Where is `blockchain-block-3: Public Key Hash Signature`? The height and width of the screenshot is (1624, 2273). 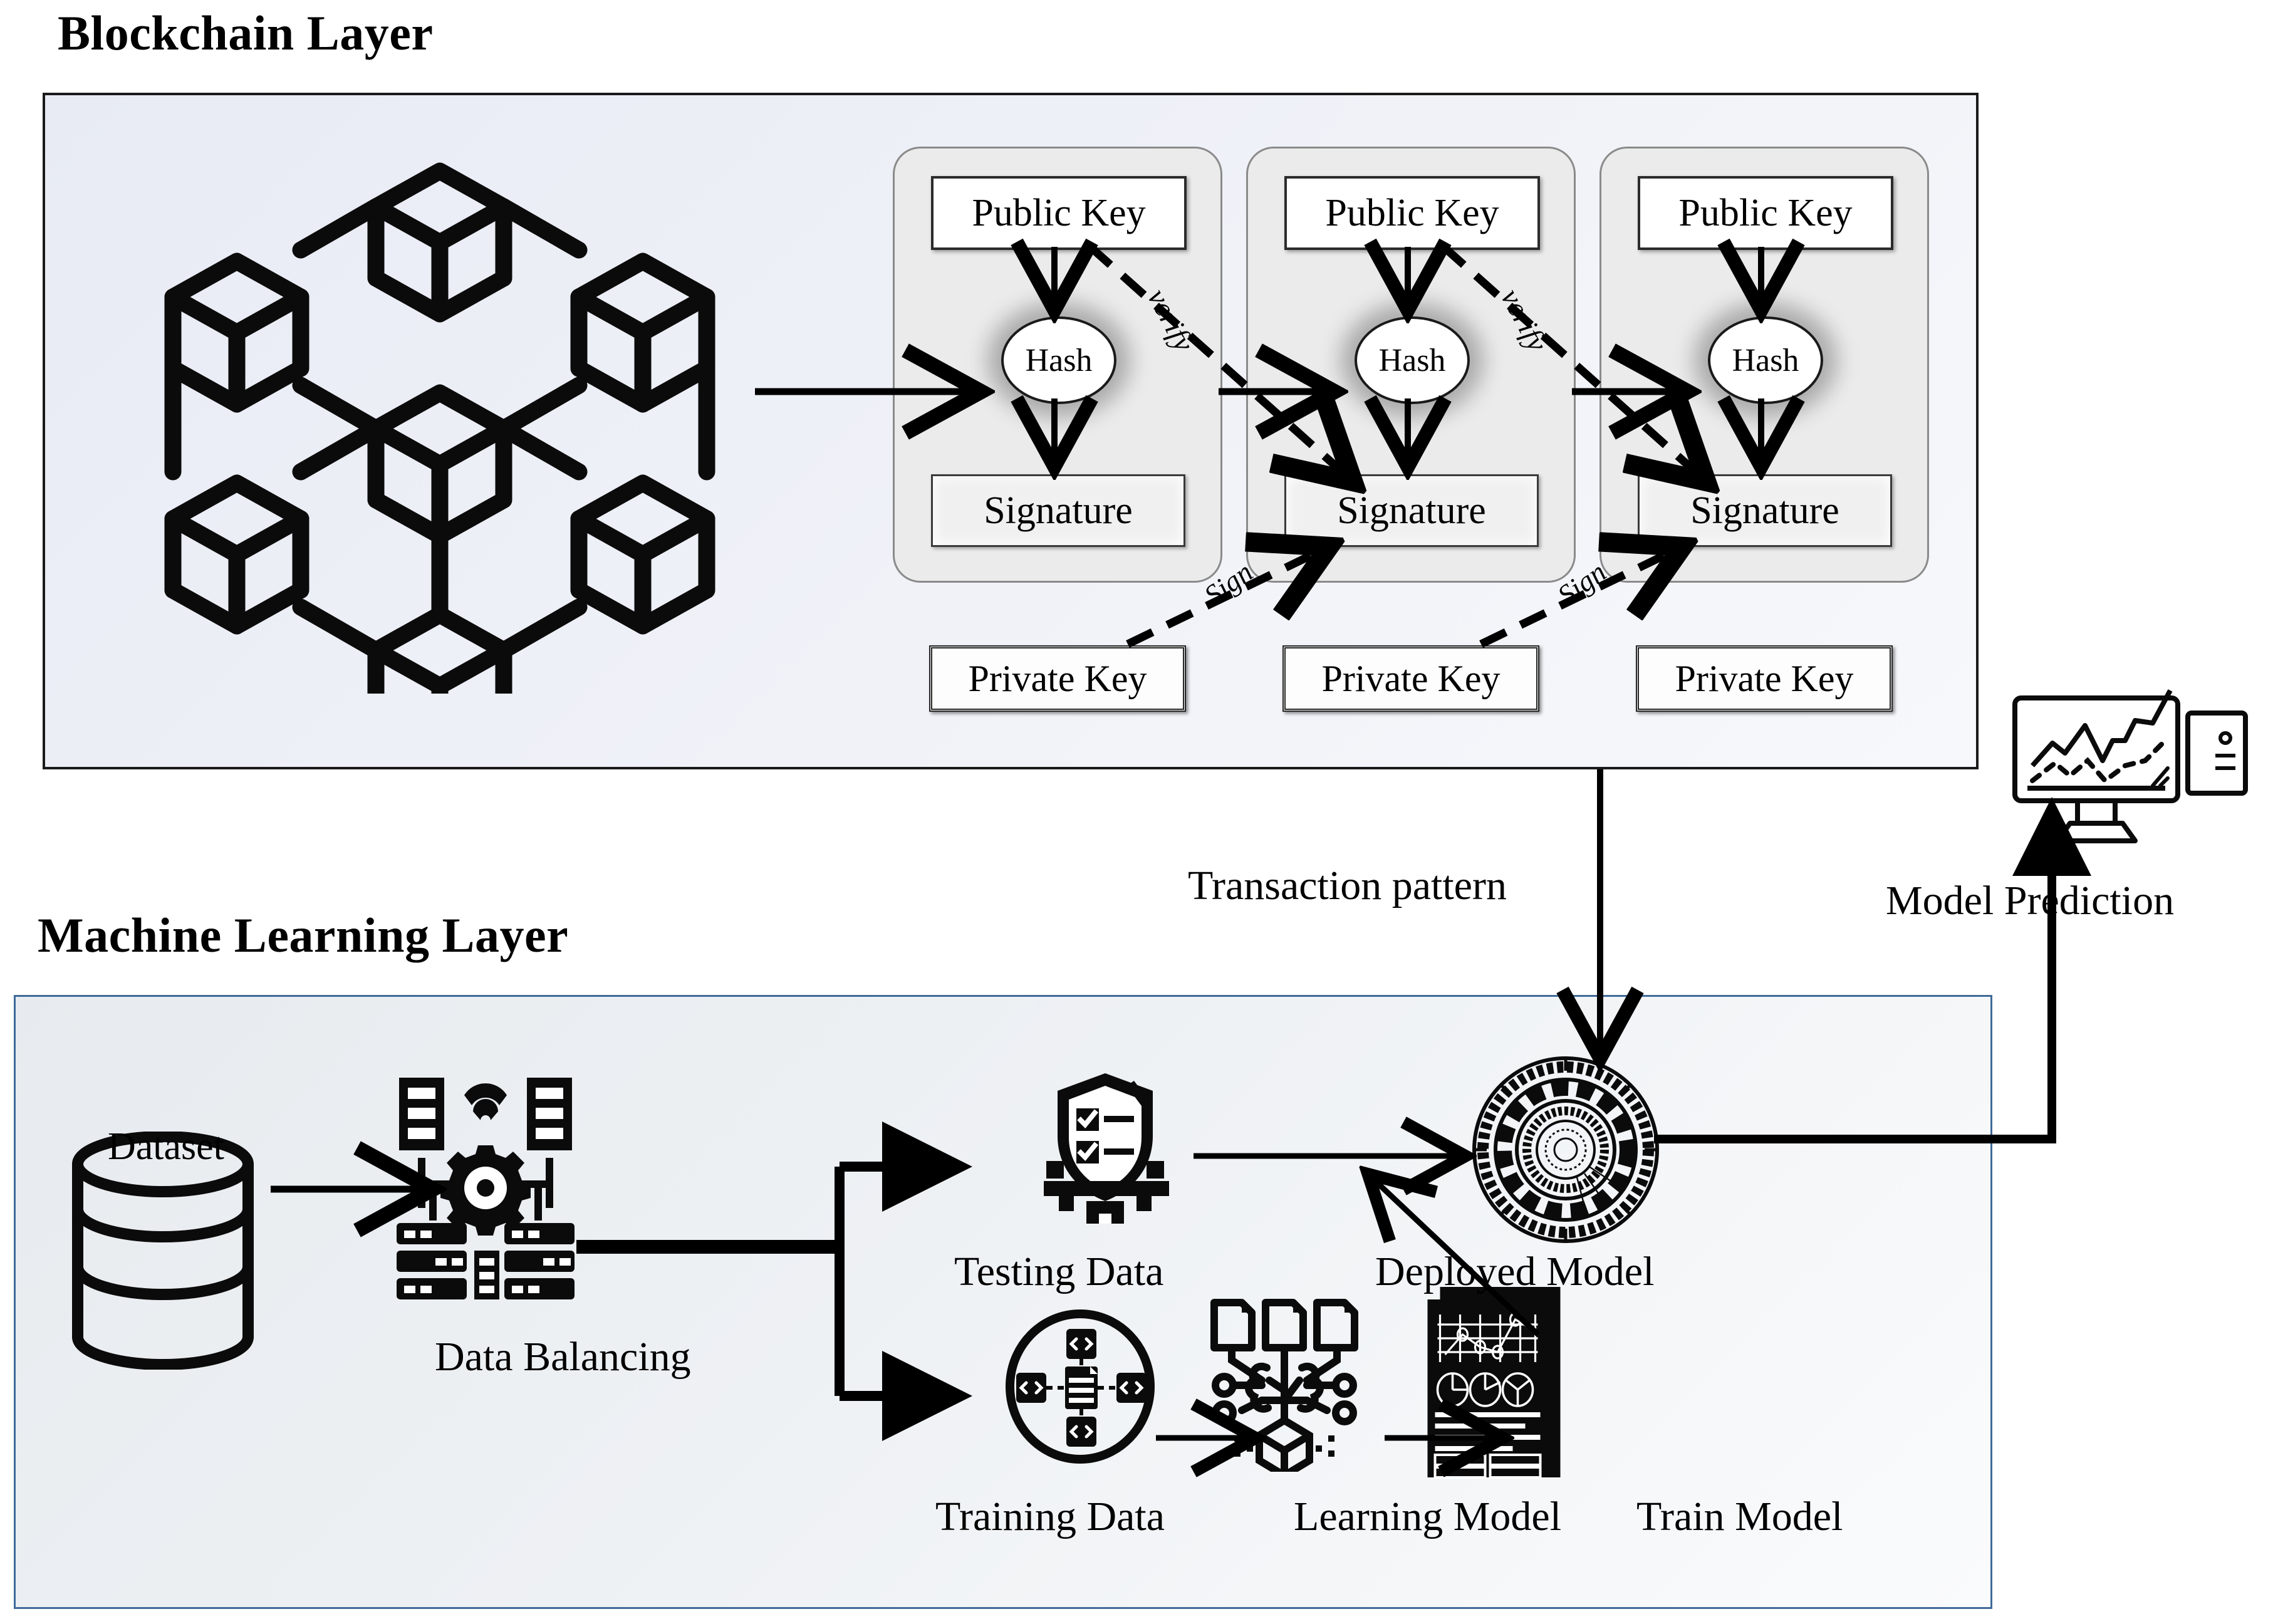
blockchain-block-3: Public Key Hash Signature is located at coordinates (1764, 365).